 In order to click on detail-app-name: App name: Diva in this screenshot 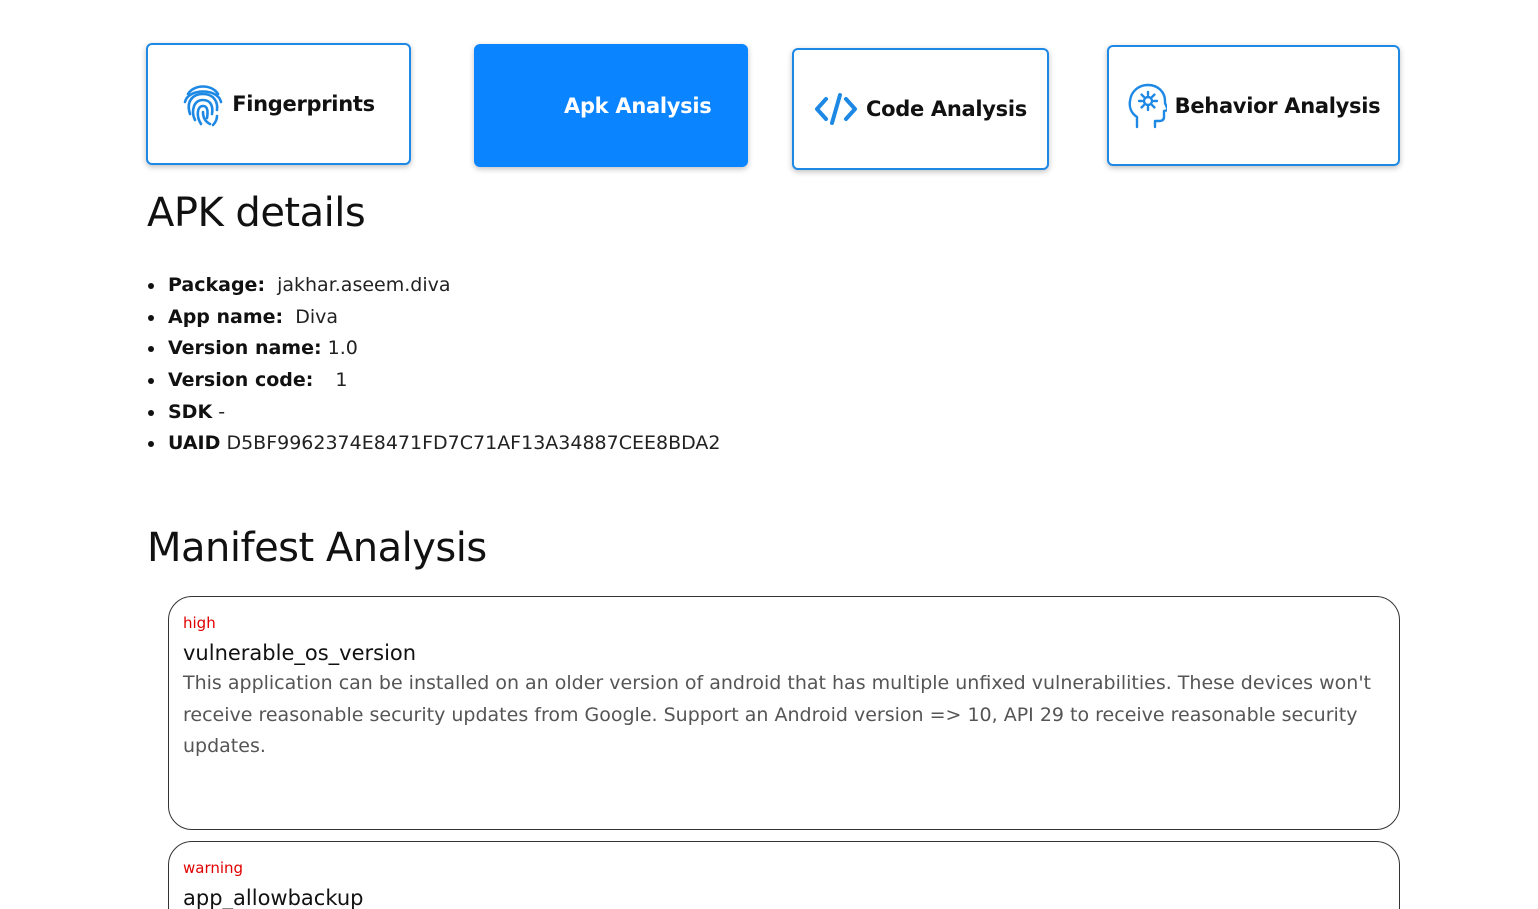, I will do `click(434, 318)`.